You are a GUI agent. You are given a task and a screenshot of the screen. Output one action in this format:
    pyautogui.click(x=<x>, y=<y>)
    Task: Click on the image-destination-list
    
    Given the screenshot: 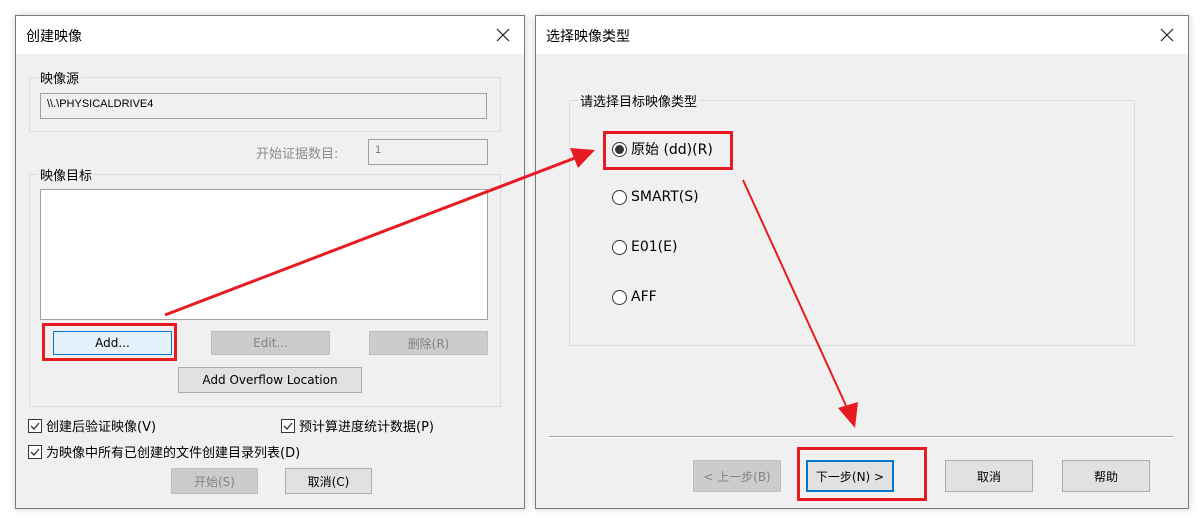 What is the action you would take?
    pyautogui.click(x=264, y=254)
    